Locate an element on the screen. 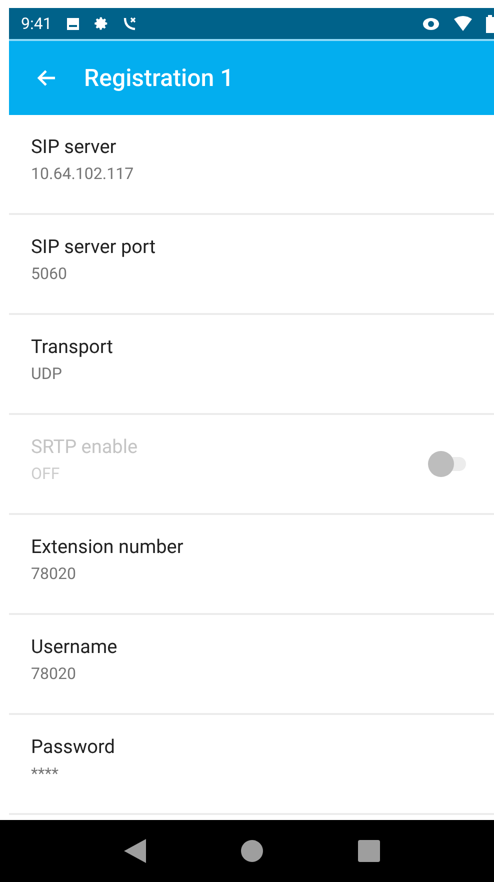 The width and height of the screenshot is (494, 882). call-icon is located at coordinates (129, 23).